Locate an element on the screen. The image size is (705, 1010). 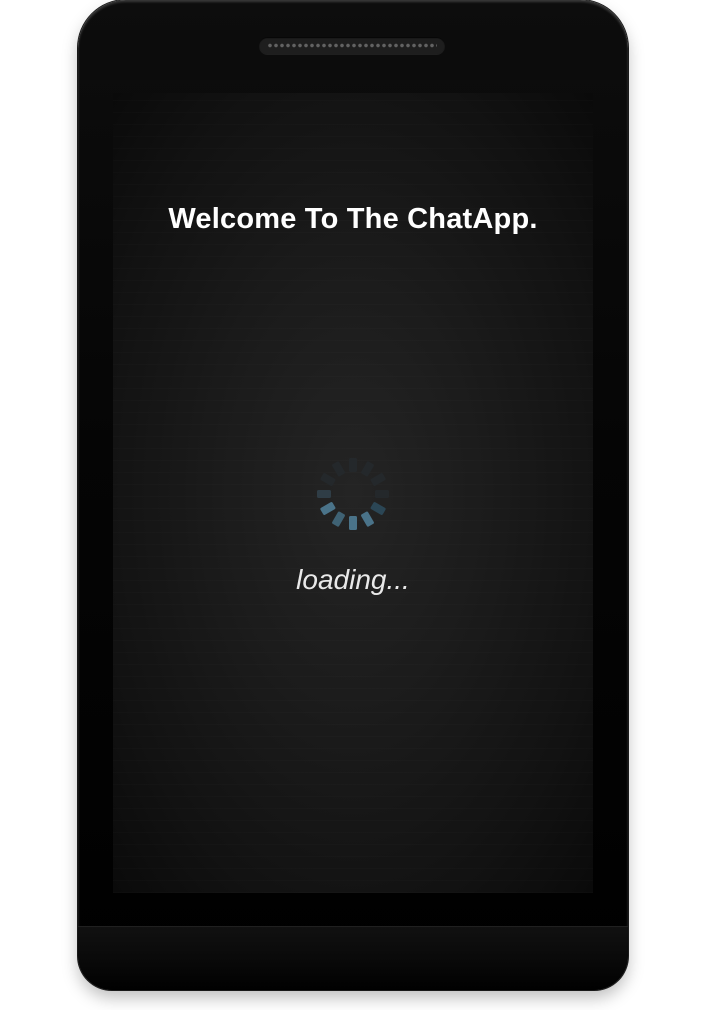
spinner-svg is located at coordinates (353, 494).